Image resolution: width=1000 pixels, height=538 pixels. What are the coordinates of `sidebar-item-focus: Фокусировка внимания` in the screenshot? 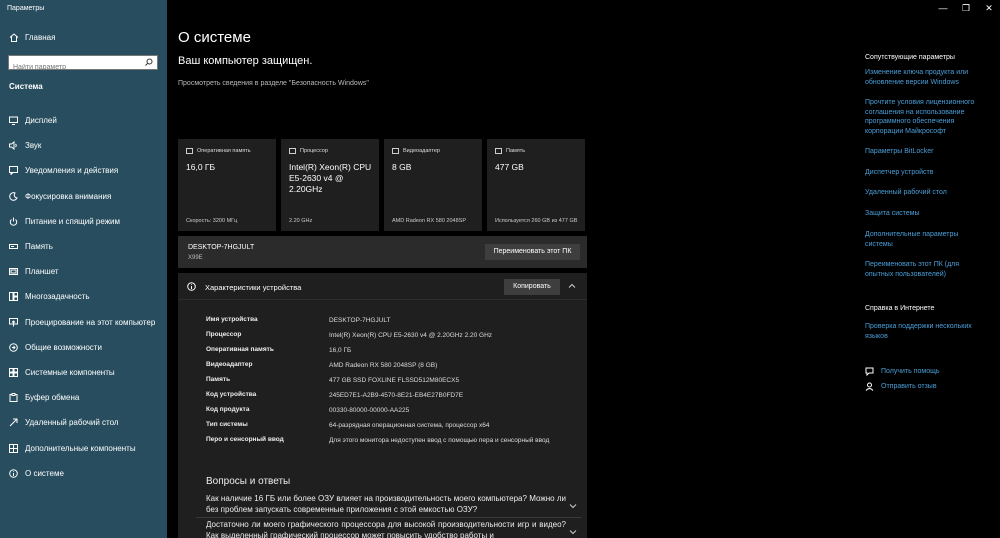 It's located at (83, 196).